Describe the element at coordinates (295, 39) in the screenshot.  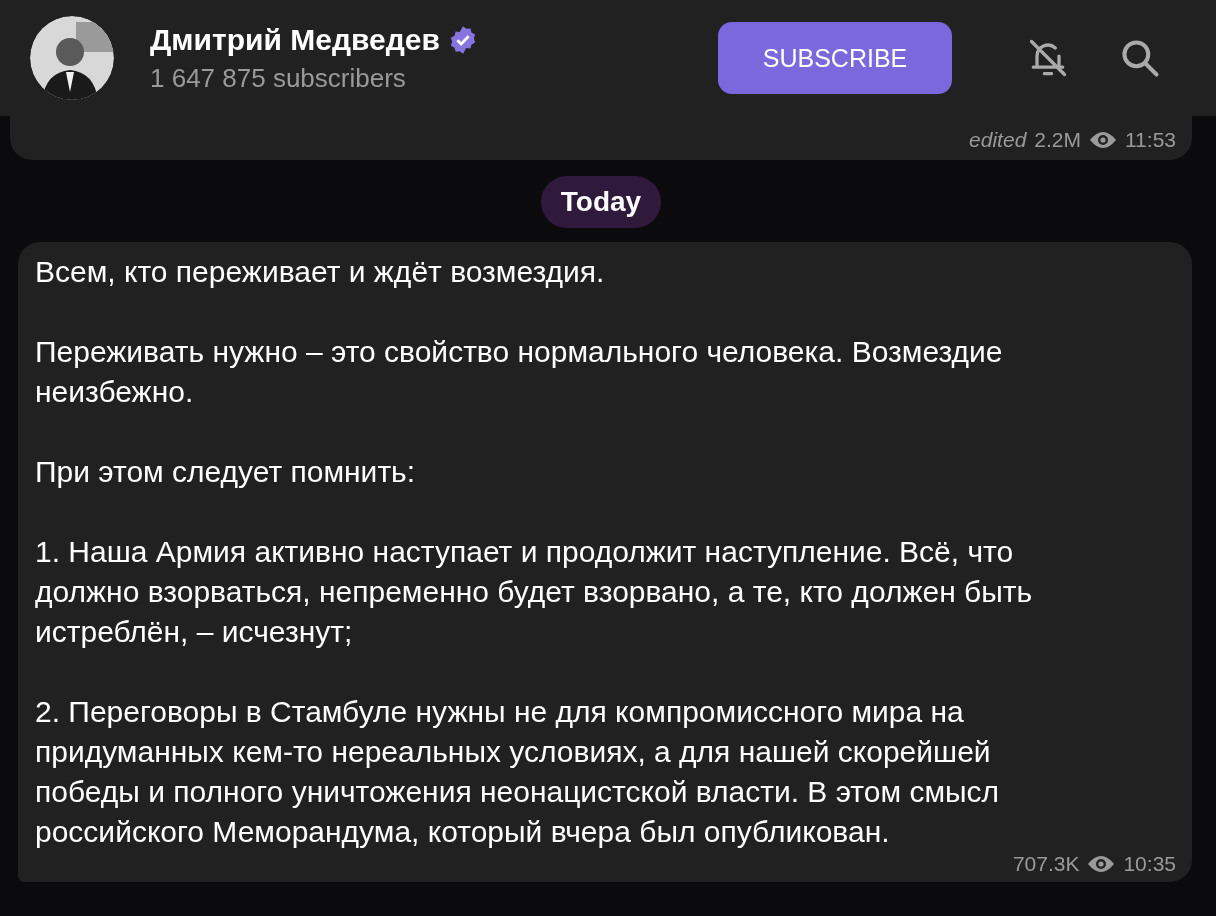
I see `channel-name: Дмитрий Медведев` at that location.